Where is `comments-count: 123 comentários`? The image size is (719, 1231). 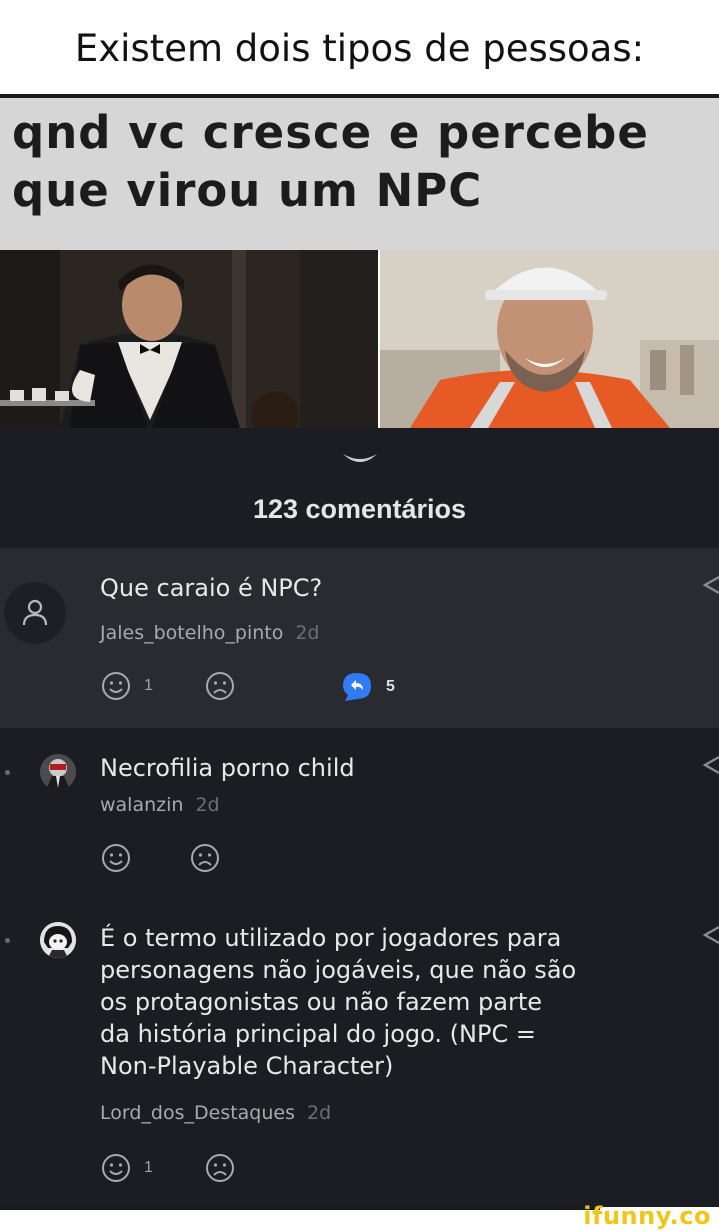
comments-count: 123 comentários is located at coordinates (359, 509).